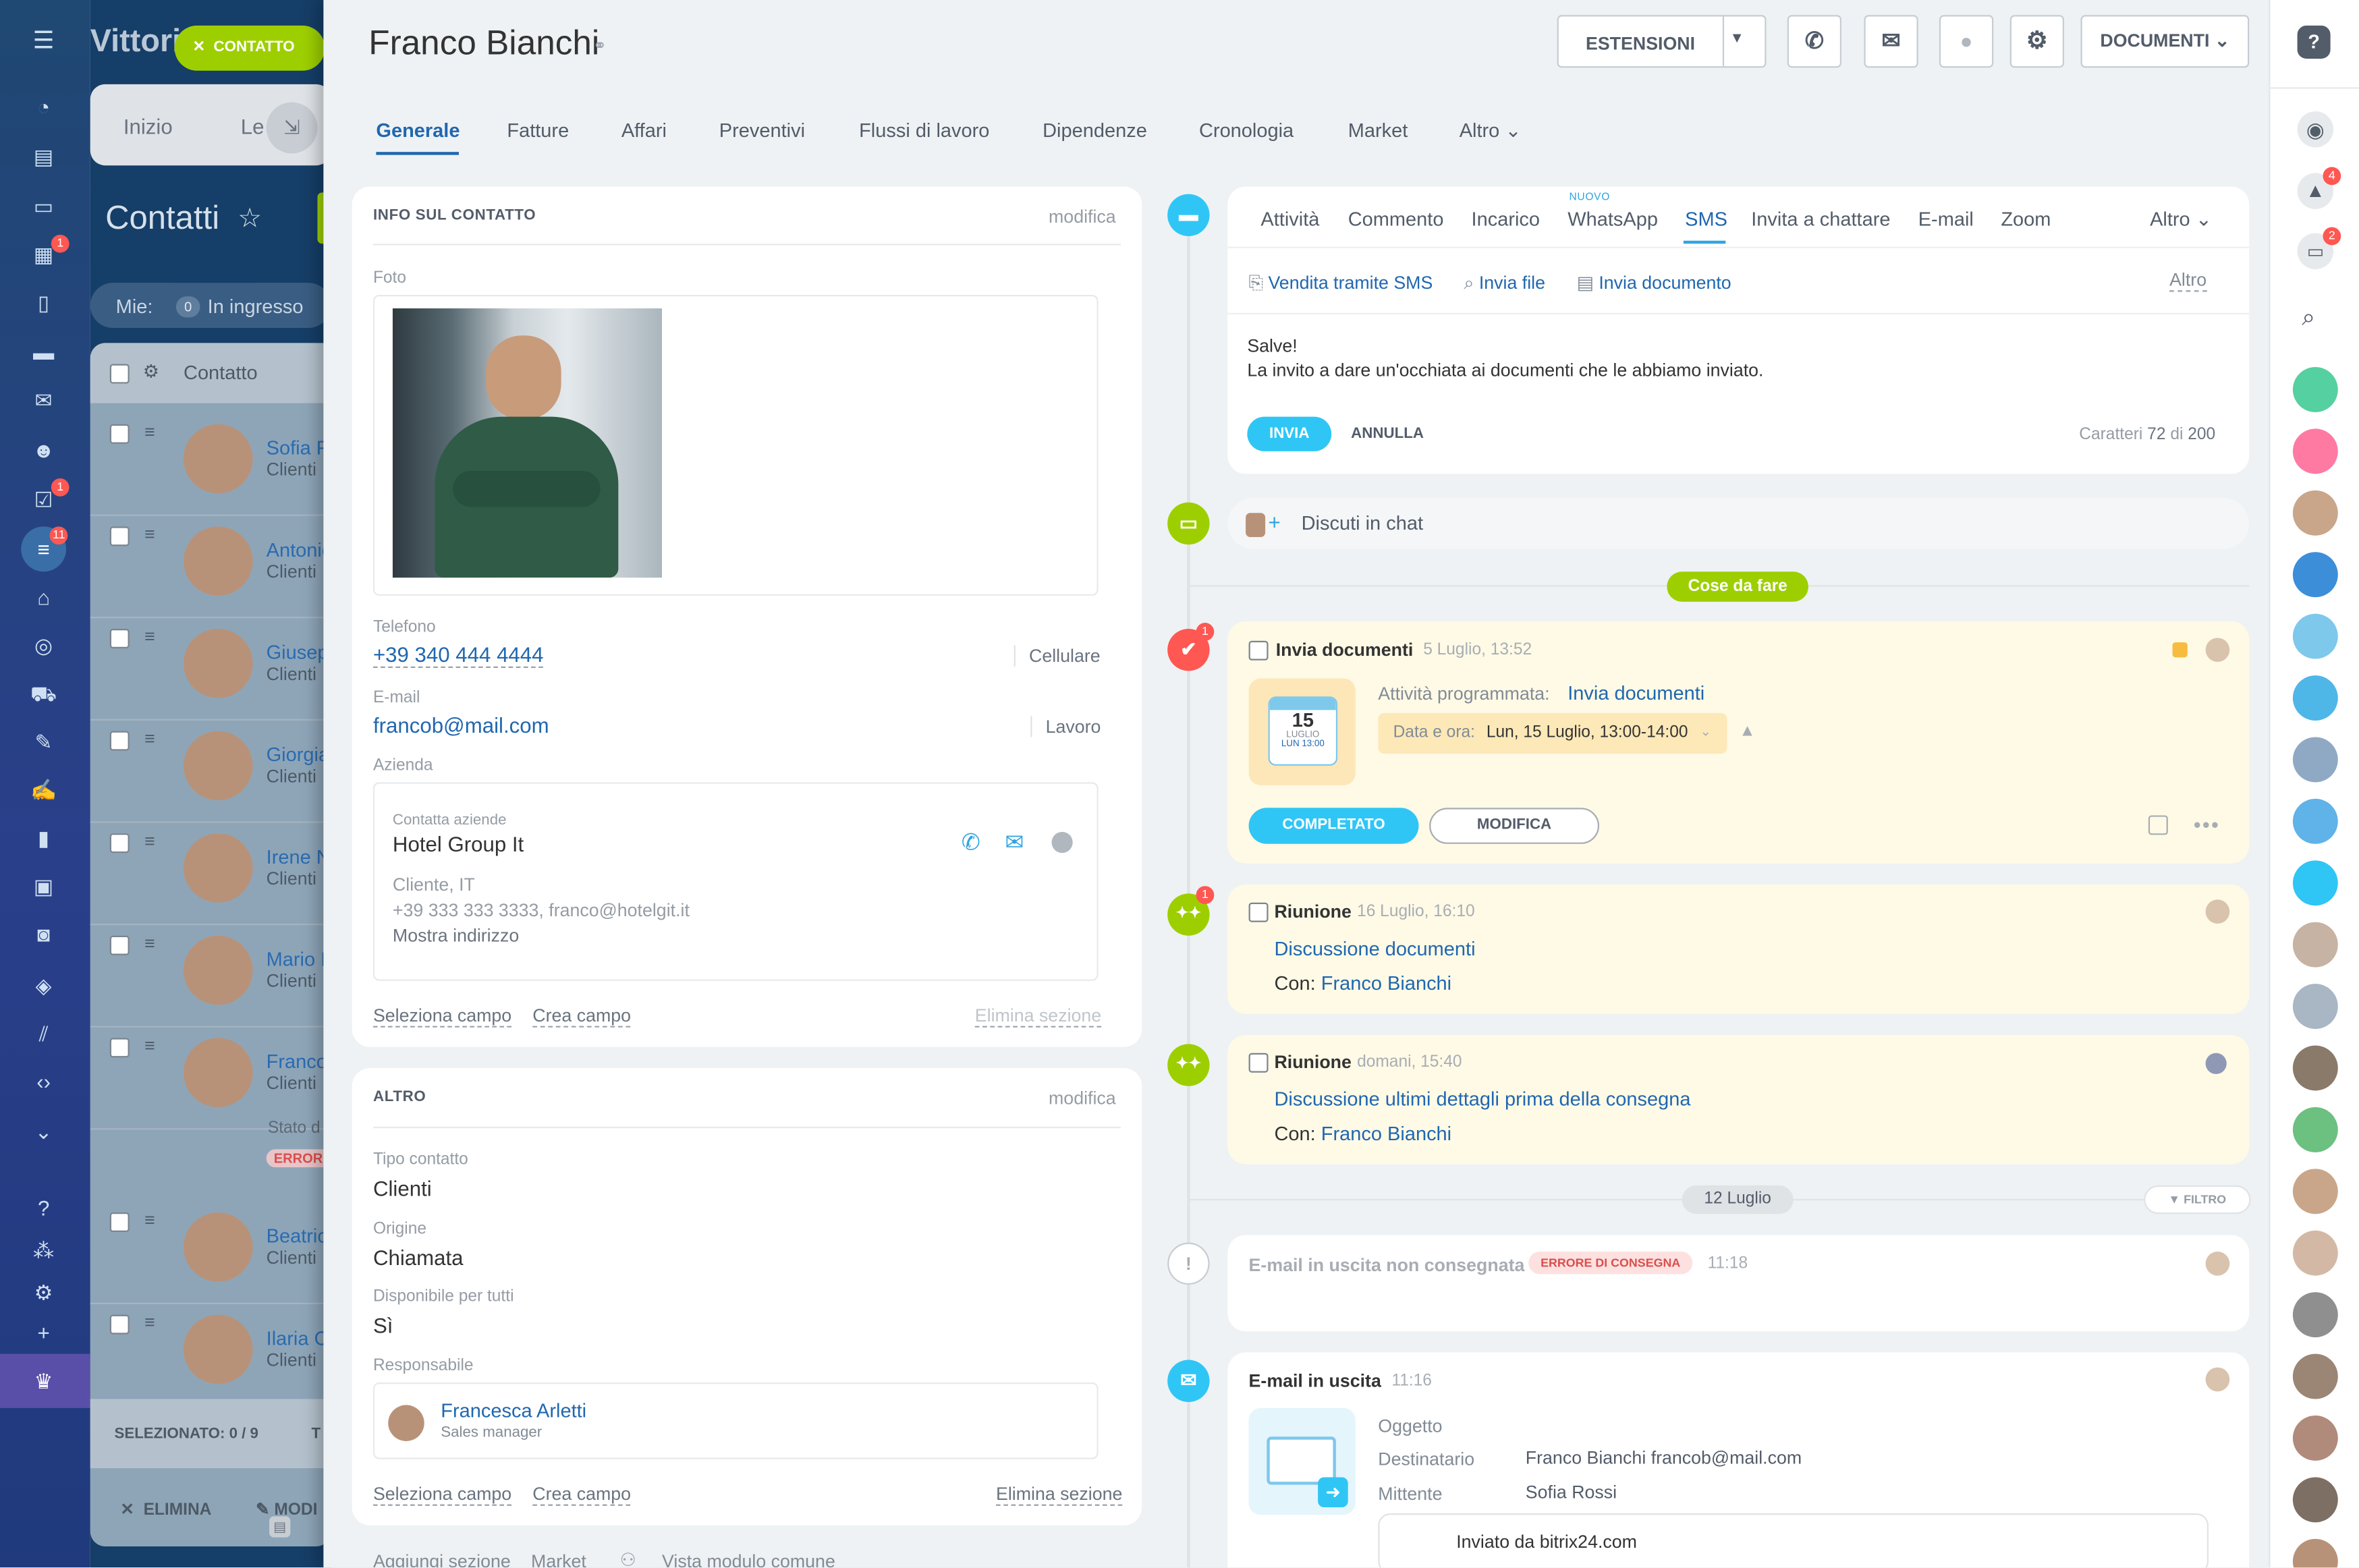 The height and width of the screenshot is (1568, 2359). I want to click on sign-icon: ✍, so click(44, 789).